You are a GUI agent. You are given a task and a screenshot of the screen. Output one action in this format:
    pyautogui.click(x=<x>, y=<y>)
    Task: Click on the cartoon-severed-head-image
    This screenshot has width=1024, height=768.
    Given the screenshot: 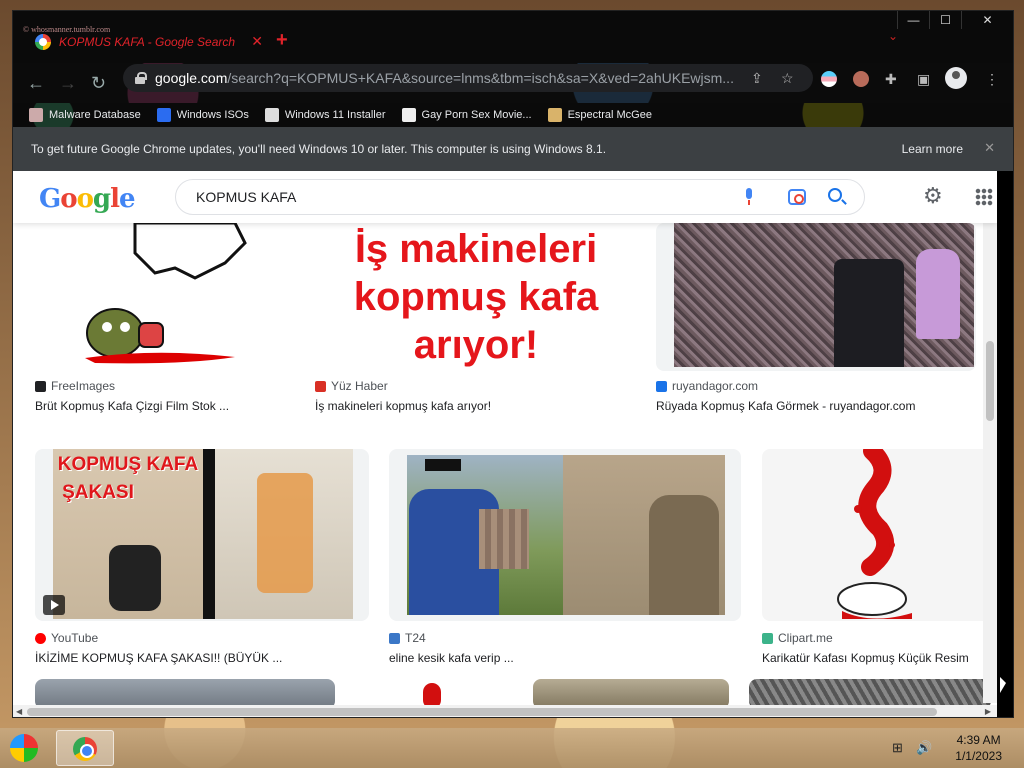 What is the action you would take?
    pyautogui.click(x=874, y=534)
    